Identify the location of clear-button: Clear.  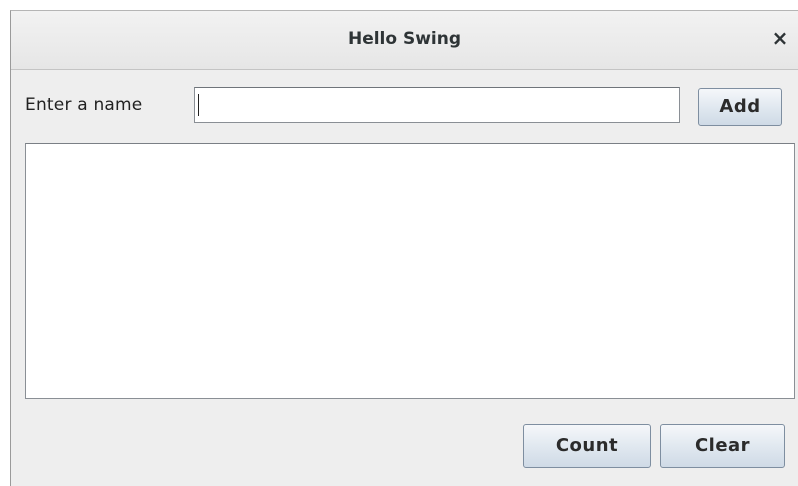
(722, 446).